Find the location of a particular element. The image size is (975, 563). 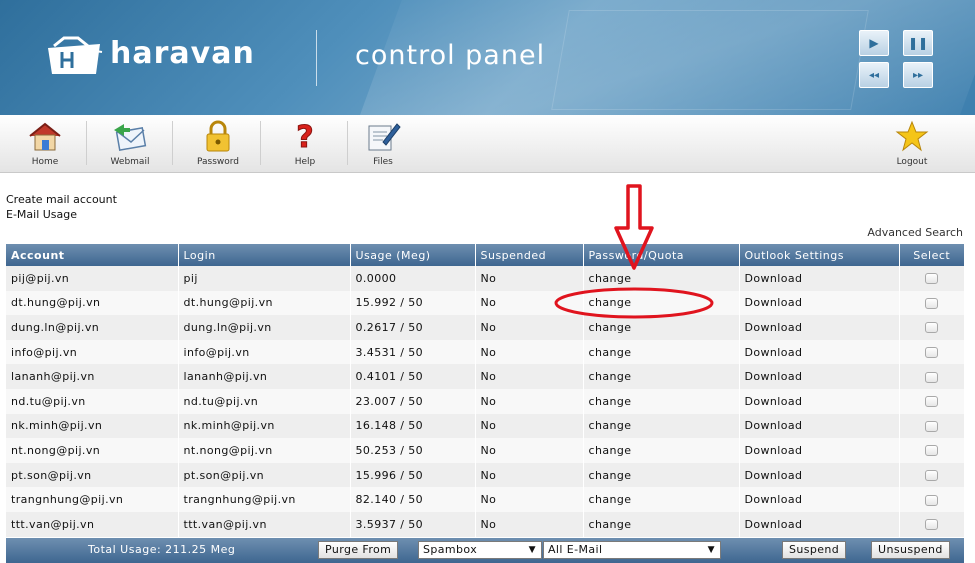

login-cell: pij is located at coordinates (264, 278).